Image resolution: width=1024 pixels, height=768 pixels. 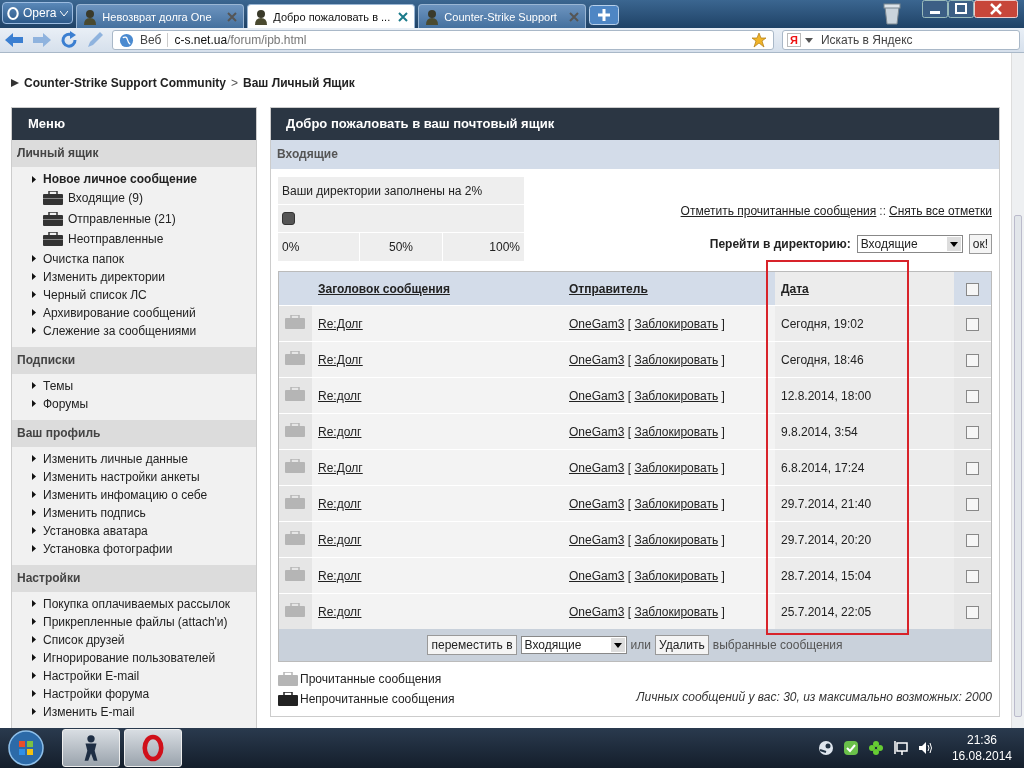 What do you see at coordinates (95, 294) in the screenshot?
I see `menu-link: Черный список ЛС` at bounding box center [95, 294].